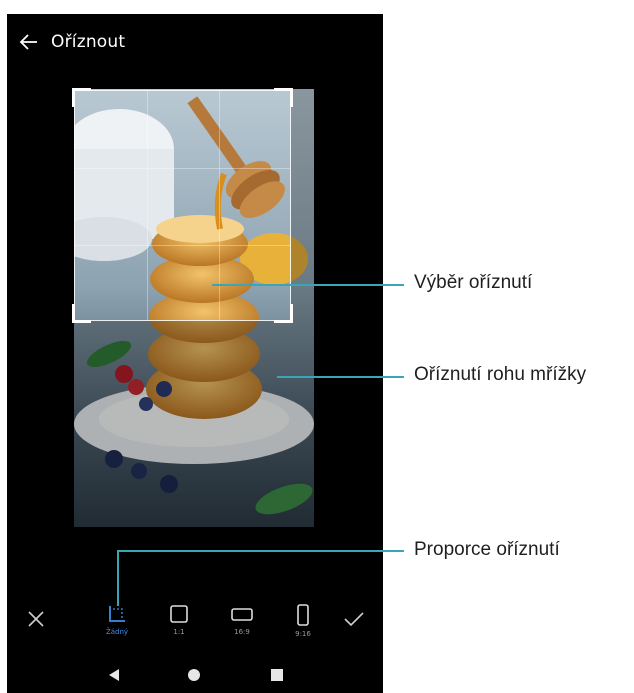 Image resolution: width=634 pixels, height=693 pixels. I want to click on ratio-option-9-16: 9:16, so click(303, 629).